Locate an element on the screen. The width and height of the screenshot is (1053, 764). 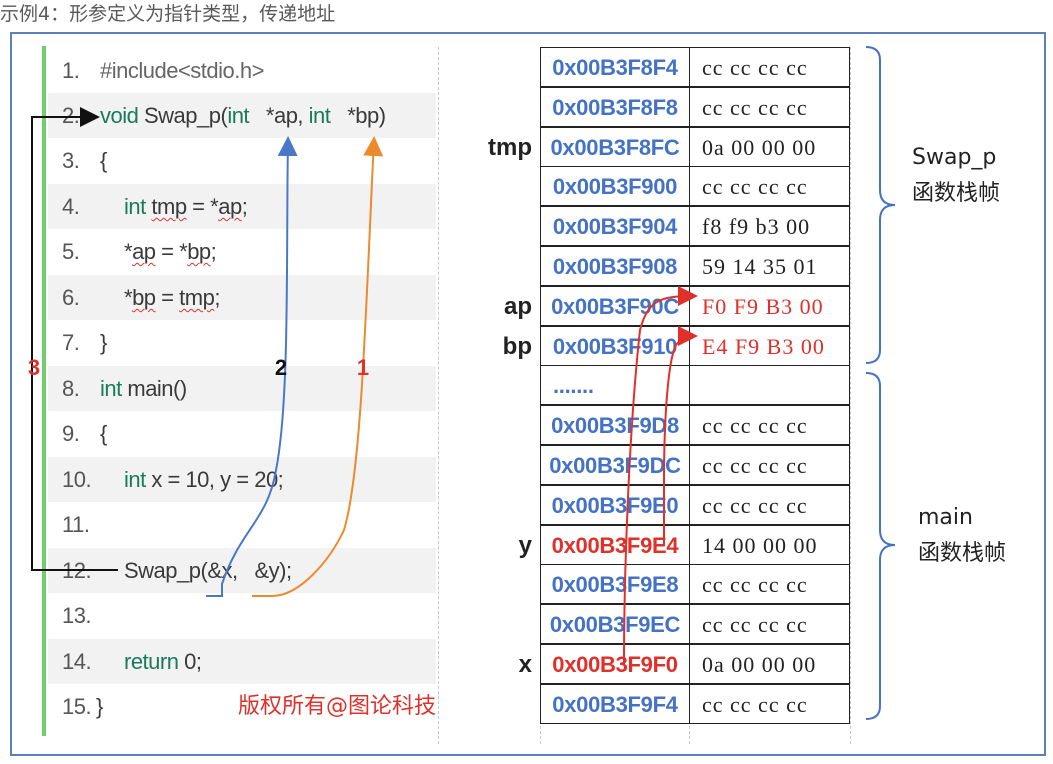
pass-y-arrow is located at coordinates (318, 366).